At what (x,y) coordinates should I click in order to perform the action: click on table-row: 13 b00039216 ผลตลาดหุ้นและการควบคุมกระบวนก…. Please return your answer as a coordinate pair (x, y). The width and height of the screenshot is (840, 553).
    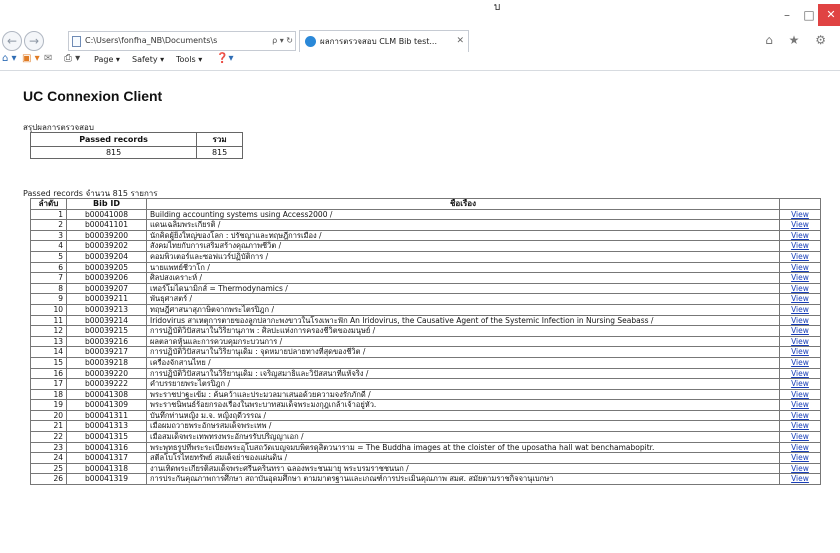
    Looking at the image, I should click on (425, 341).